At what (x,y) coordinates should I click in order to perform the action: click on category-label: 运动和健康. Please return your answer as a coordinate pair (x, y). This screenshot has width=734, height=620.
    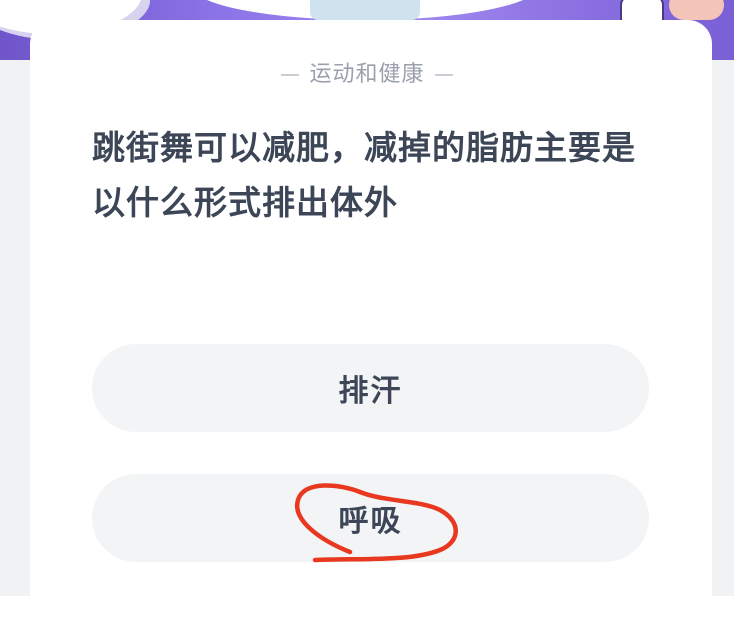
    Looking at the image, I should click on (367, 74).